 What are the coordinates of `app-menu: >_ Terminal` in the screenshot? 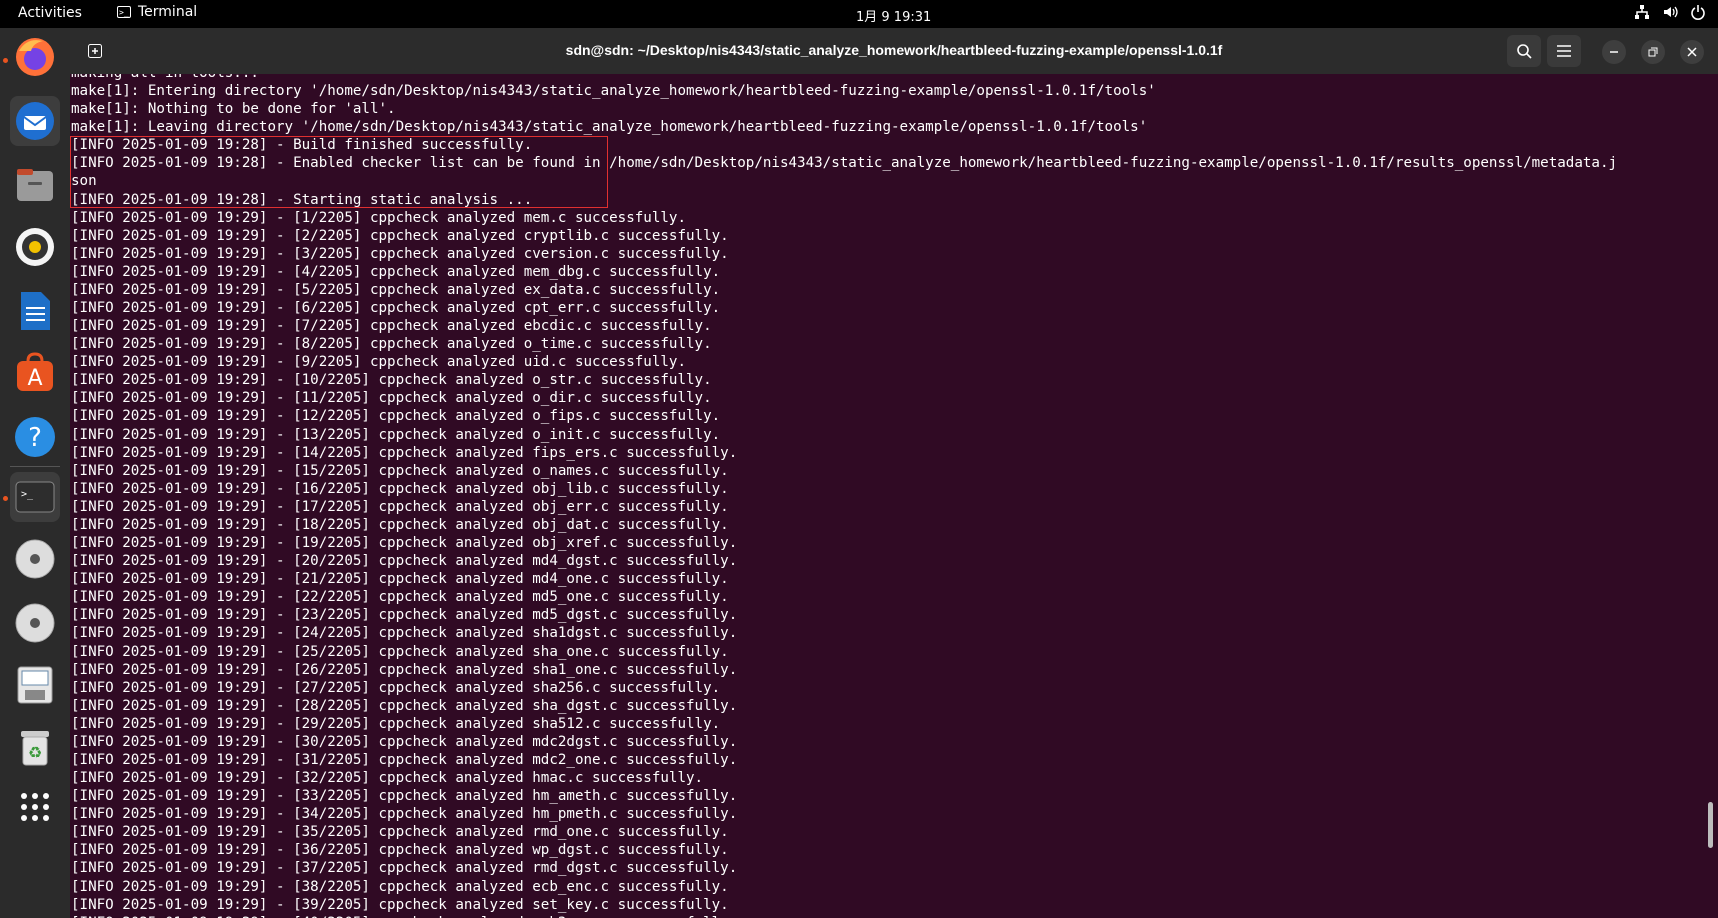 It's located at (157, 12).